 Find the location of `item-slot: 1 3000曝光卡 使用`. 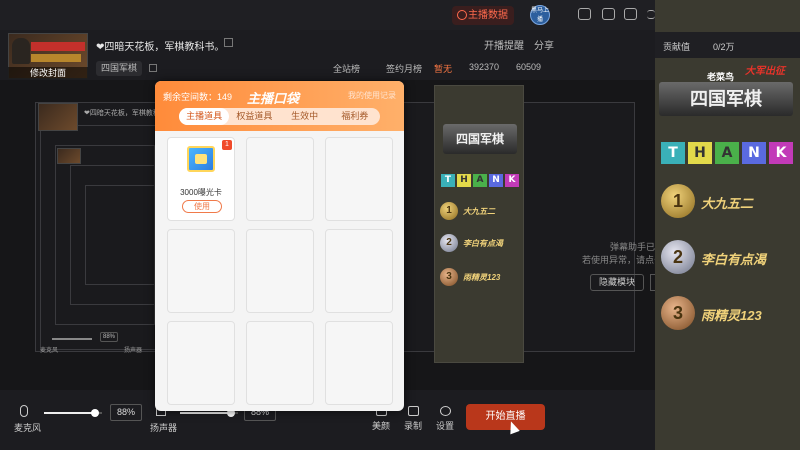

item-slot: 1 3000曝光卡 使用 is located at coordinates (201, 179).